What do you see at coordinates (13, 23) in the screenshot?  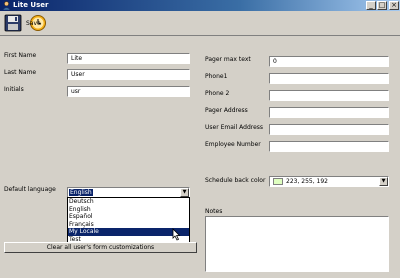 I see `floppy-disk-icon` at bounding box center [13, 23].